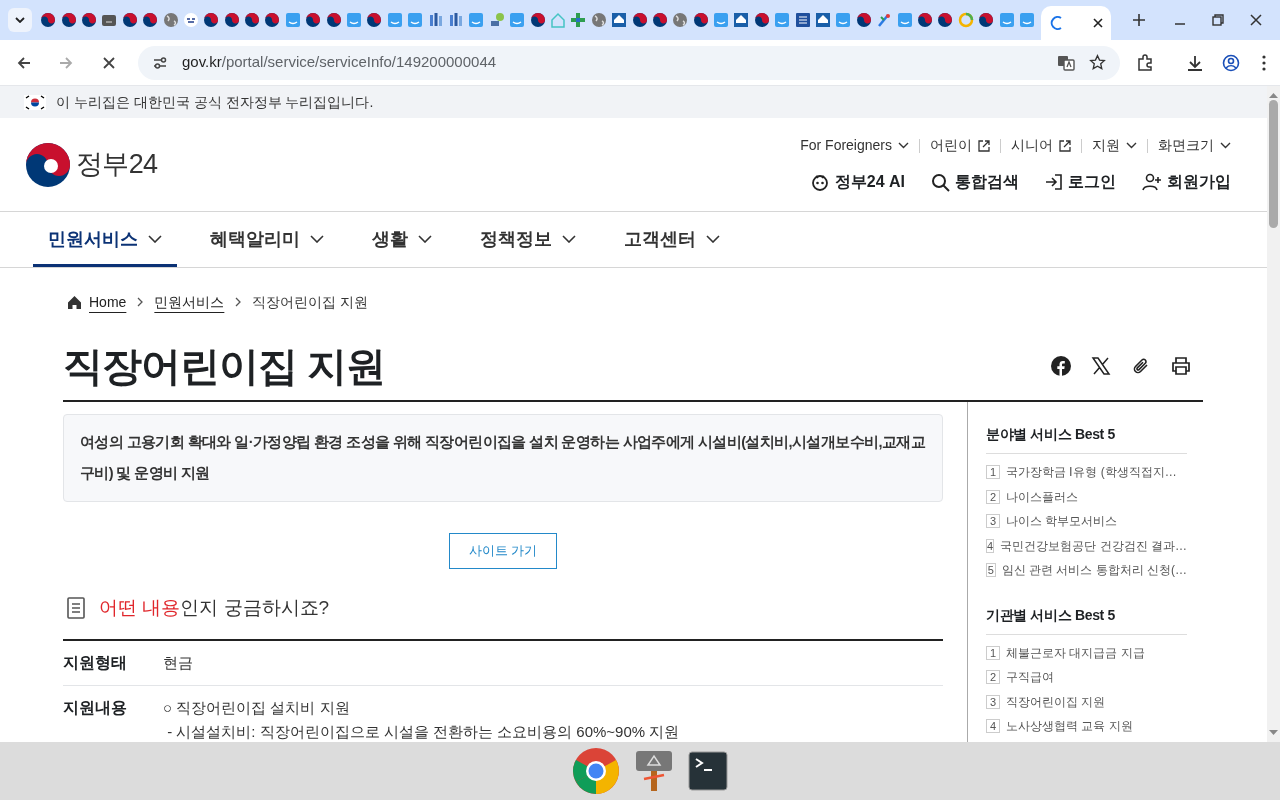 The image size is (1280, 800). I want to click on add-user-icon, so click(1152, 182).